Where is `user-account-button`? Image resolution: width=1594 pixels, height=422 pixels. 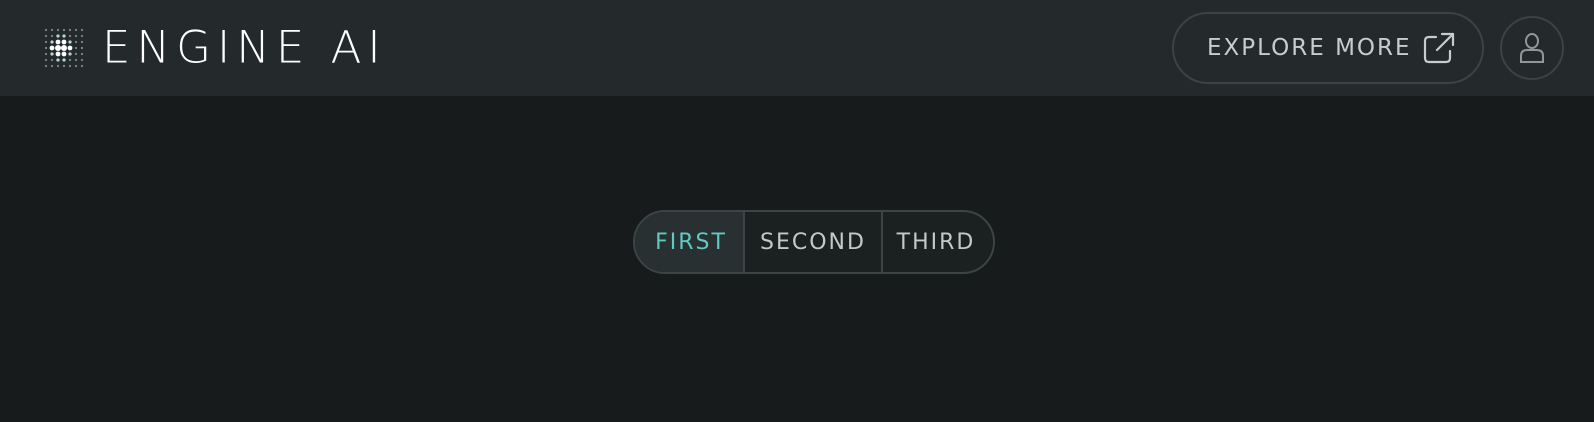
user-account-button is located at coordinates (1532, 48).